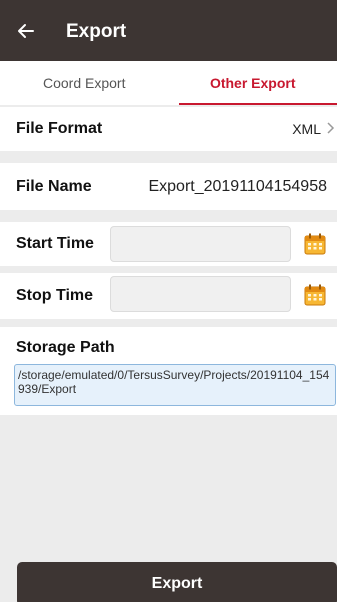 The image size is (337, 602). I want to click on chevron-right-icon, so click(331, 129).